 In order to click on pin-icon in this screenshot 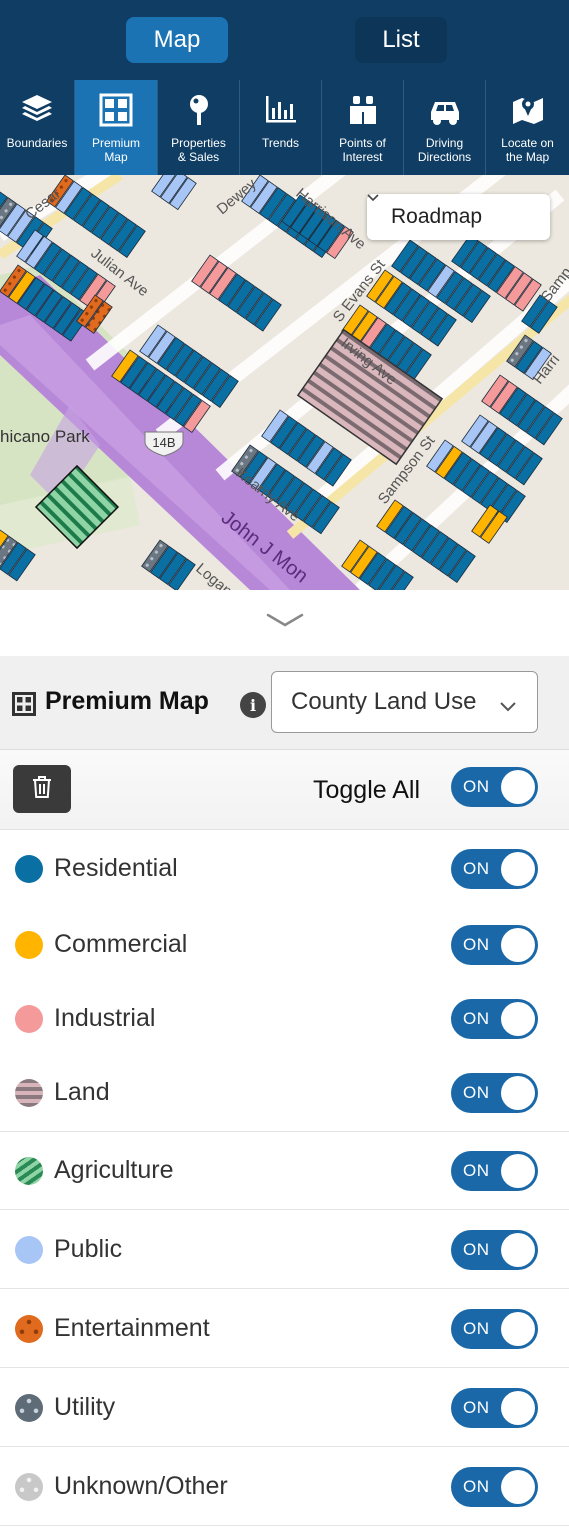, I will do `click(199, 110)`.